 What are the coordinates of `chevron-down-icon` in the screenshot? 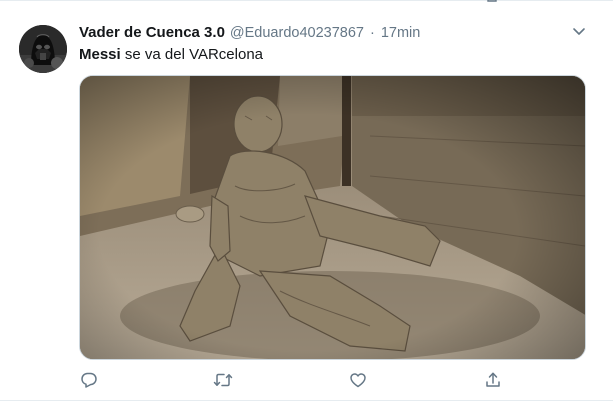 It's located at (579, 32).